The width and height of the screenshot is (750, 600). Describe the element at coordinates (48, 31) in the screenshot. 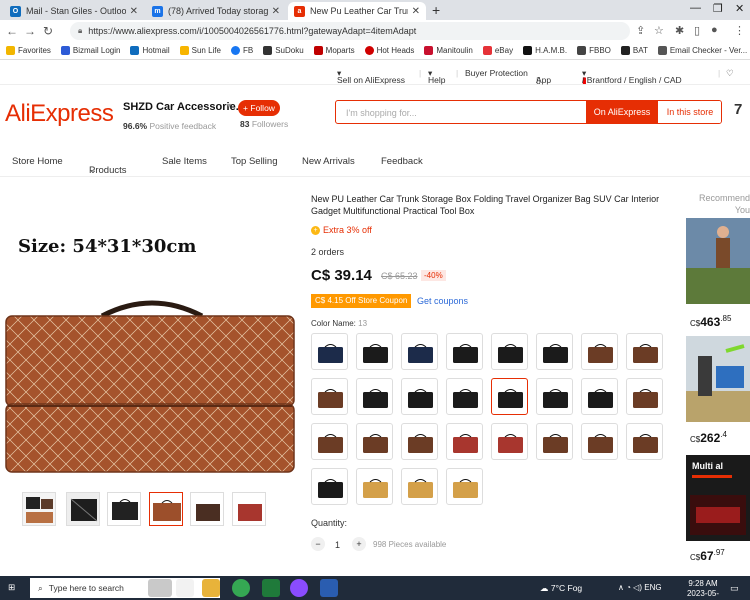

I see `reload-icon: ↻` at that location.